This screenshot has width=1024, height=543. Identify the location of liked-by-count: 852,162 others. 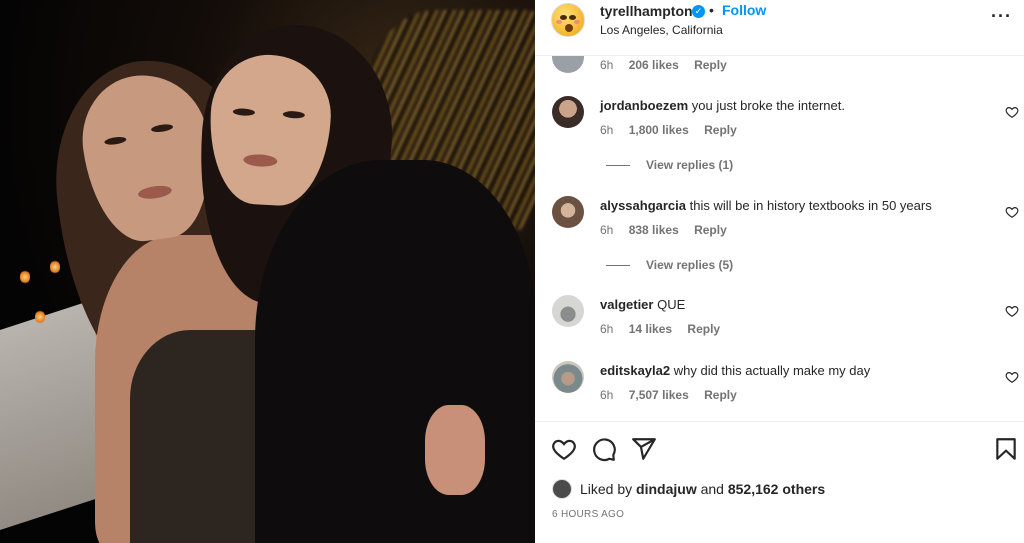
(776, 489).